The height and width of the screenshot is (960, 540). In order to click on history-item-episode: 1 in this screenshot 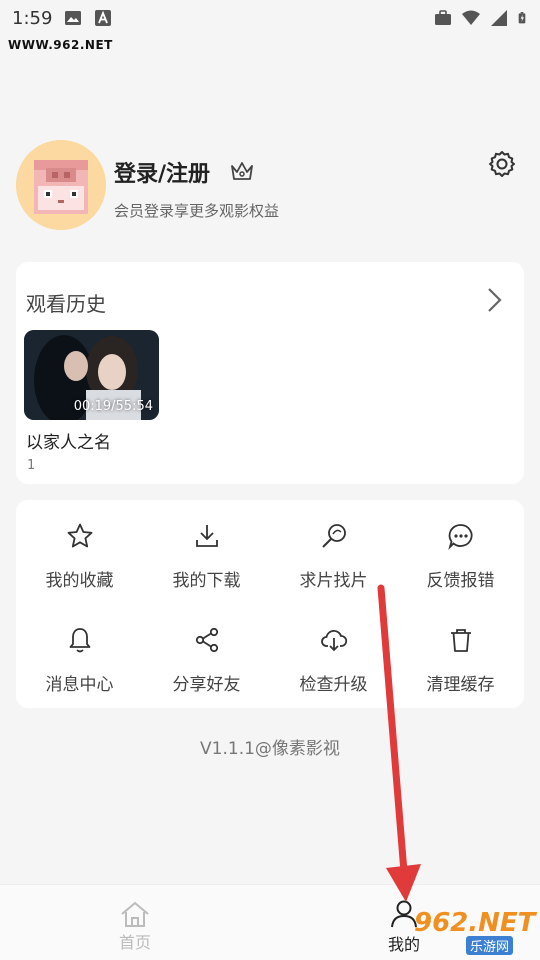, I will do `click(31, 465)`.